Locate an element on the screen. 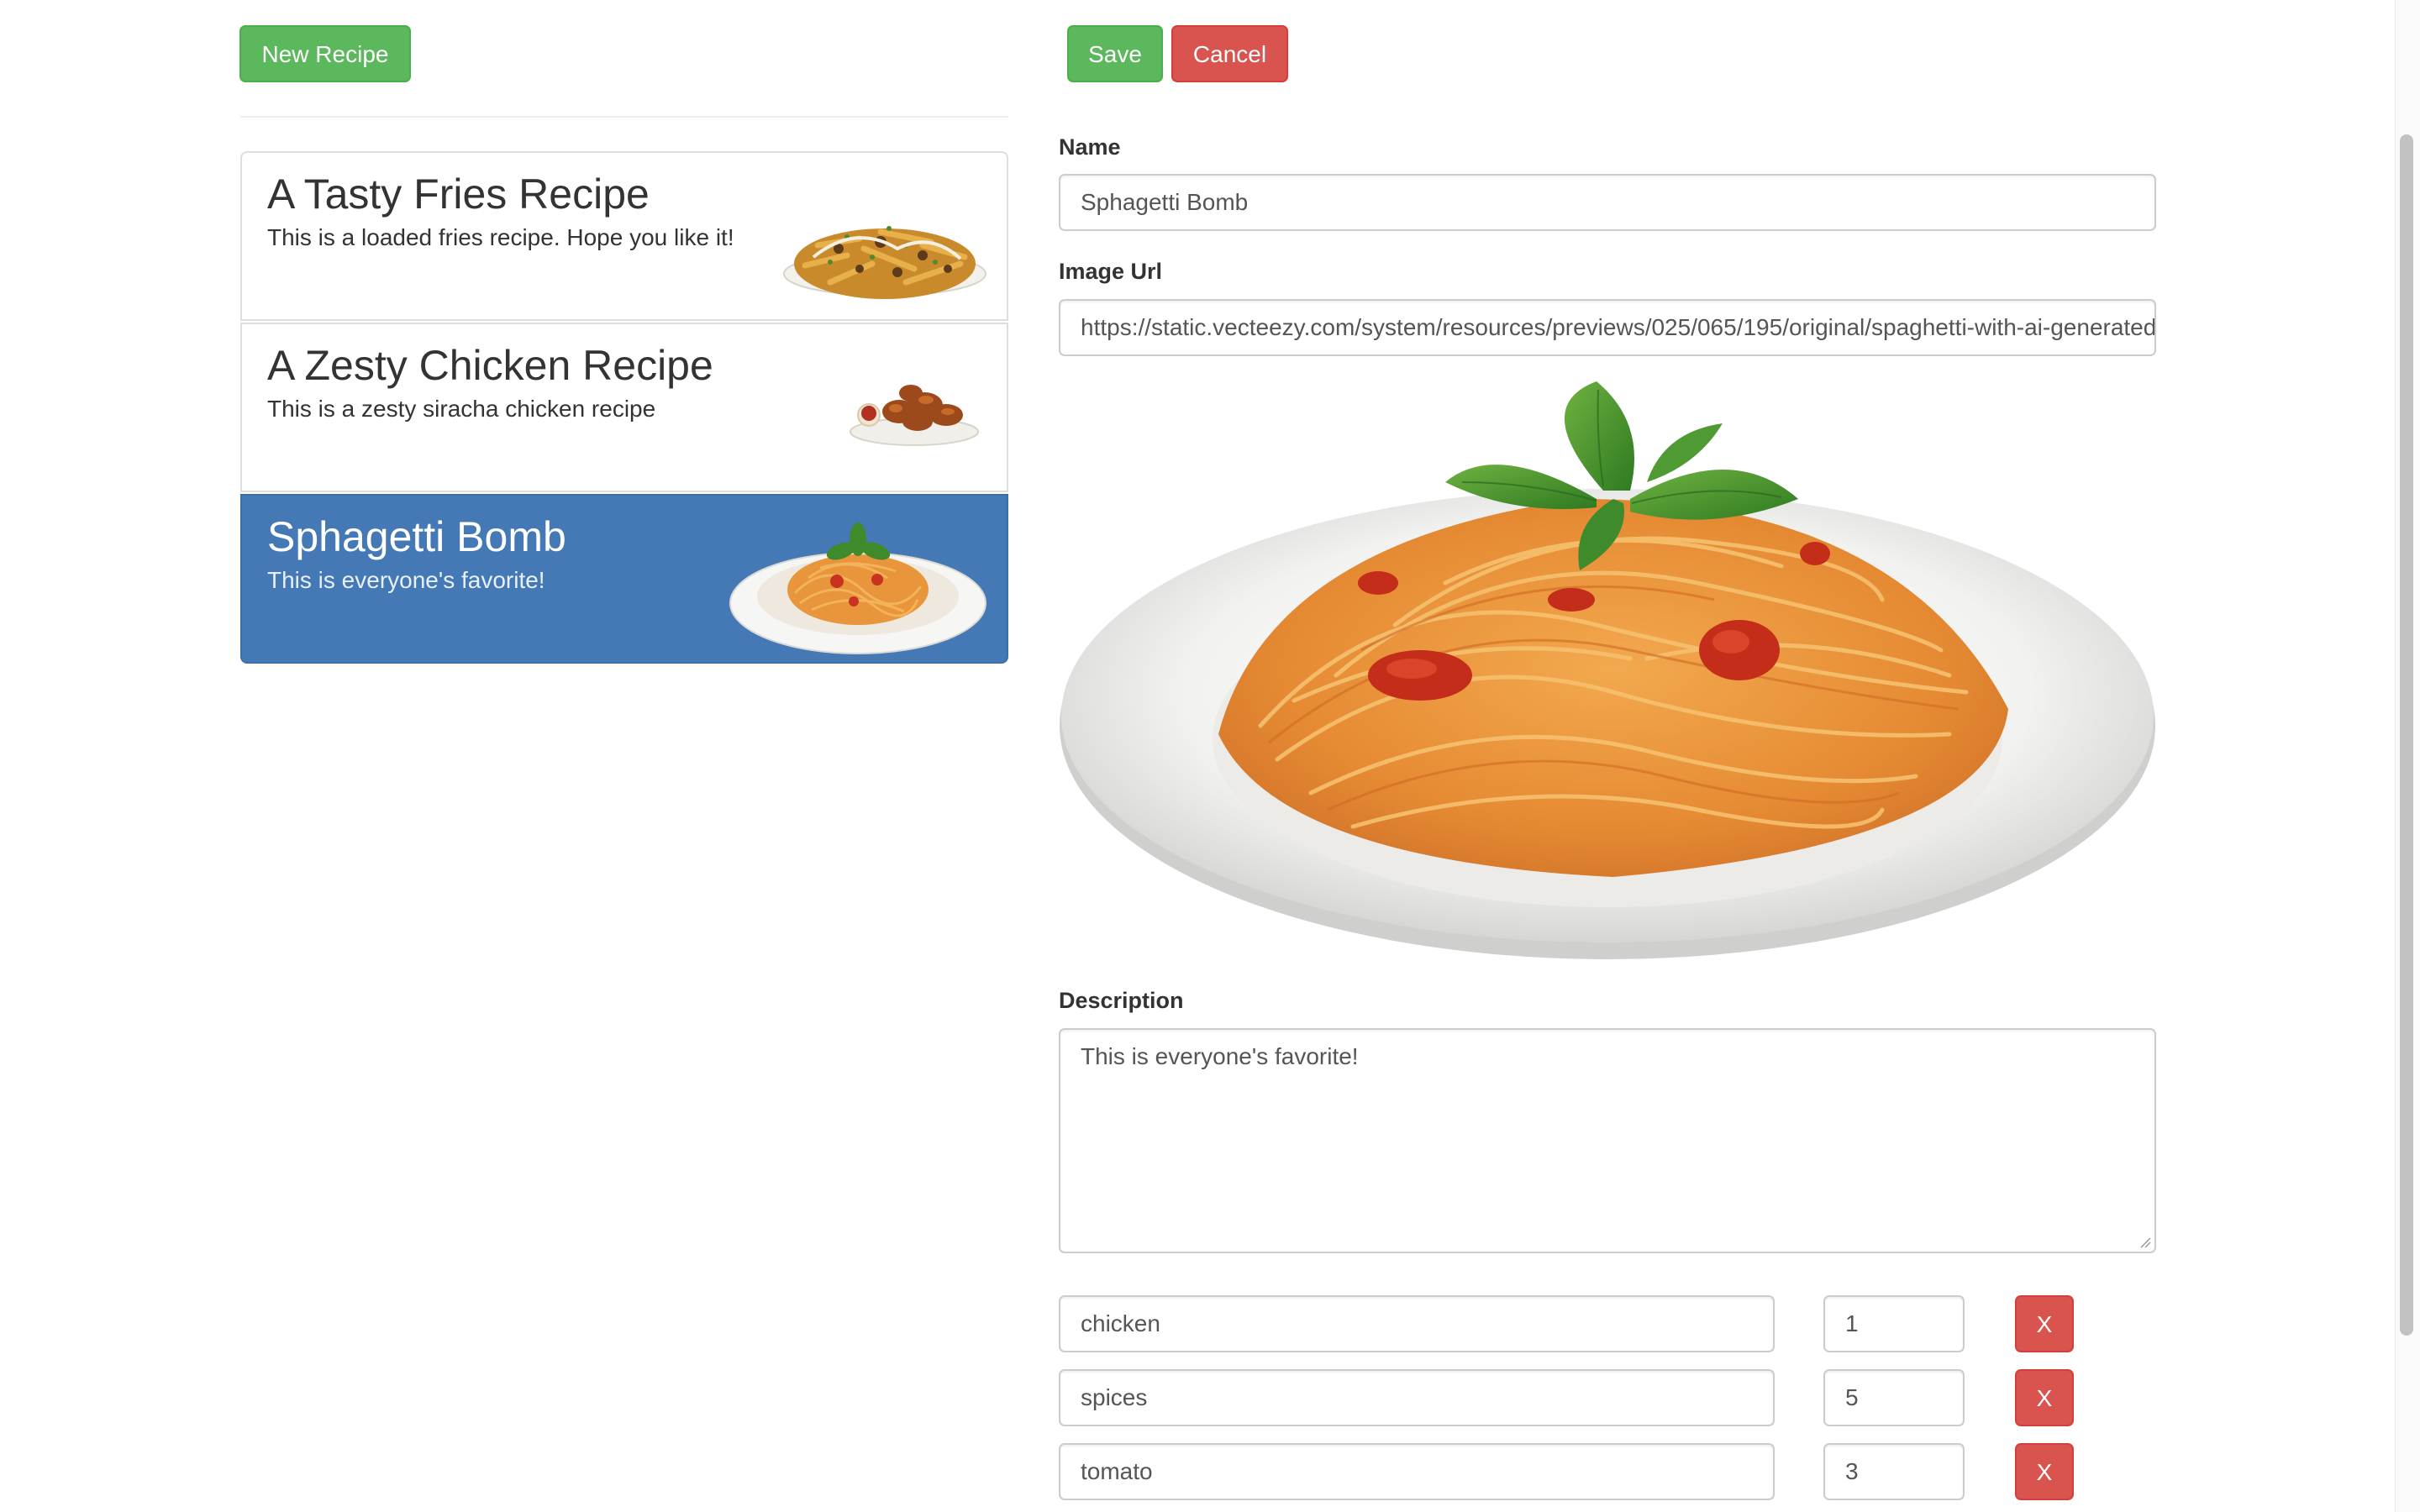  recipe-title: A Tasty Fries Recipe is located at coordinates (458, 194).